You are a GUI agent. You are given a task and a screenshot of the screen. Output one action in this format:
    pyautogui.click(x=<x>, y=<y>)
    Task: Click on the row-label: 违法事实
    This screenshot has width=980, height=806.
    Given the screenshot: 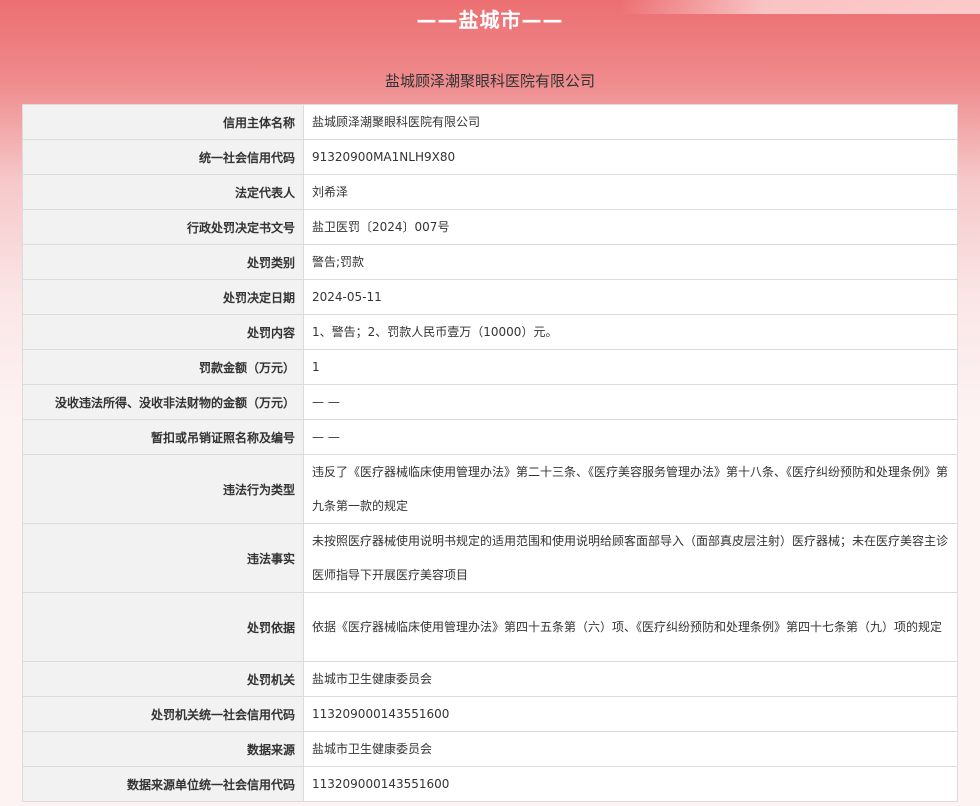 What is the action you would take?
    pyautogui.click(x=163, y=558)
    